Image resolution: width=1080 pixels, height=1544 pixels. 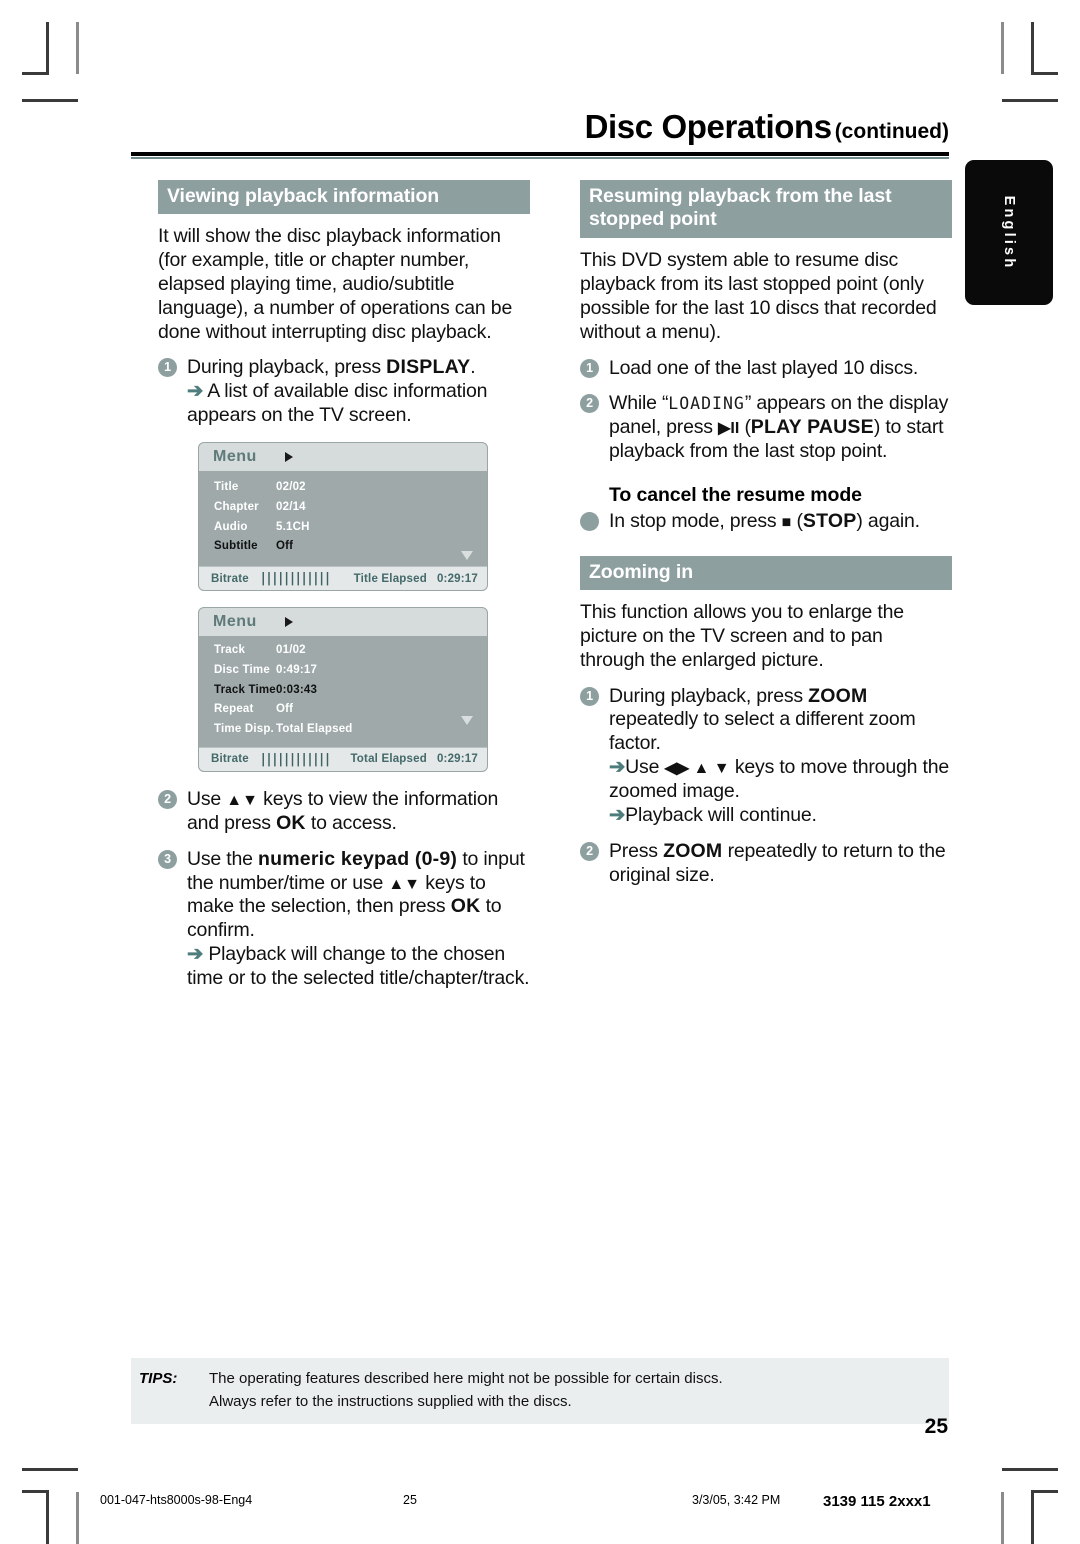 What do you see at coordinates (285, 709) in the screenshot?
I see `osd-row-value: Off` at bounding box center [285, 709].